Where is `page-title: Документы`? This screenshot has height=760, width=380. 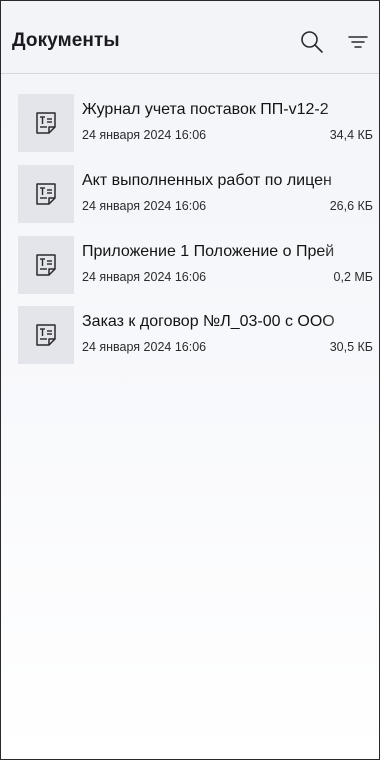
page-title: Документы is located at coordinates (66, 40).